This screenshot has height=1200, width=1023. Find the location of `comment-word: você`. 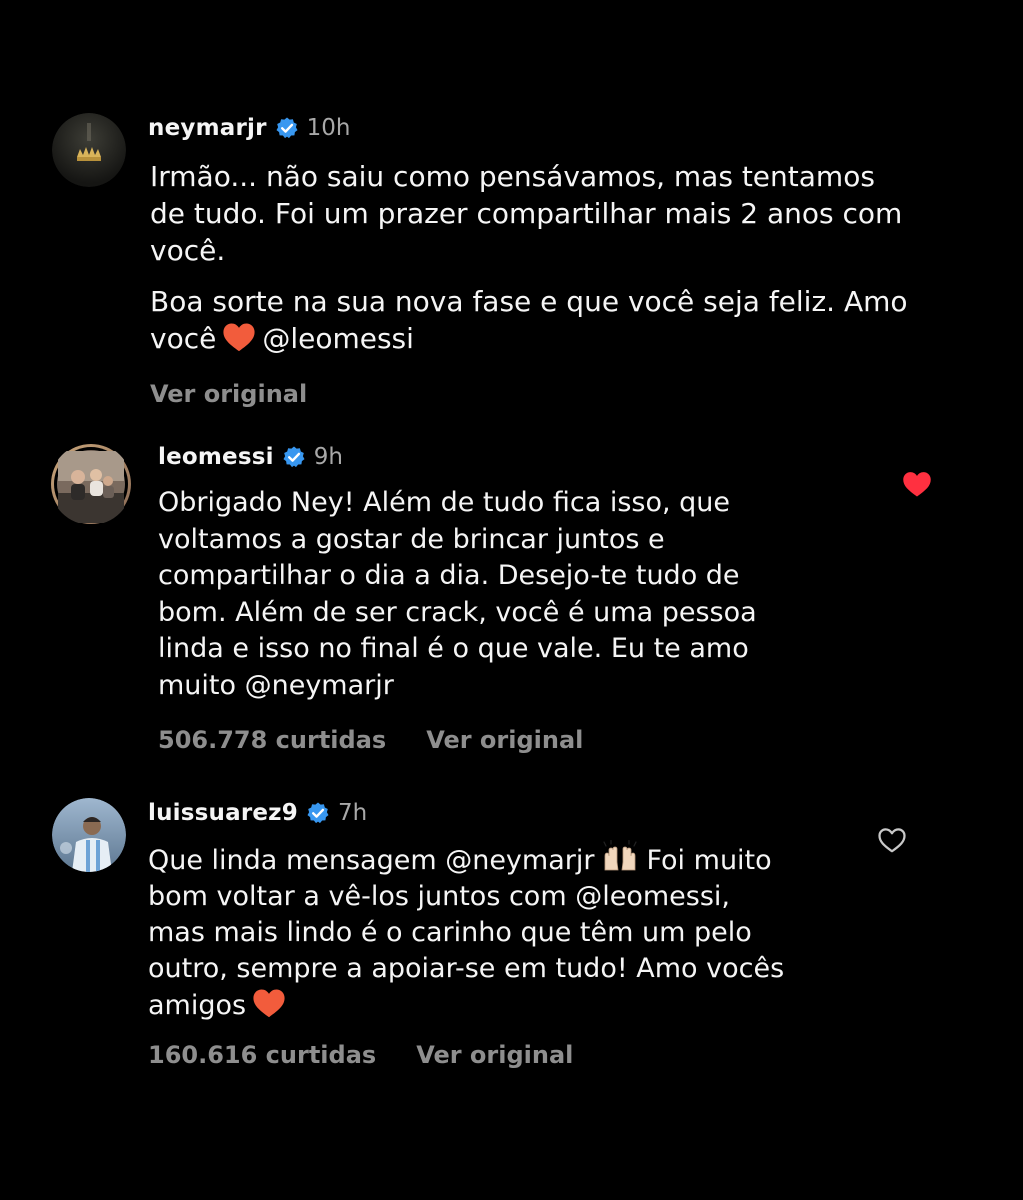

comment-word: você is located at coordinates (183, 338).